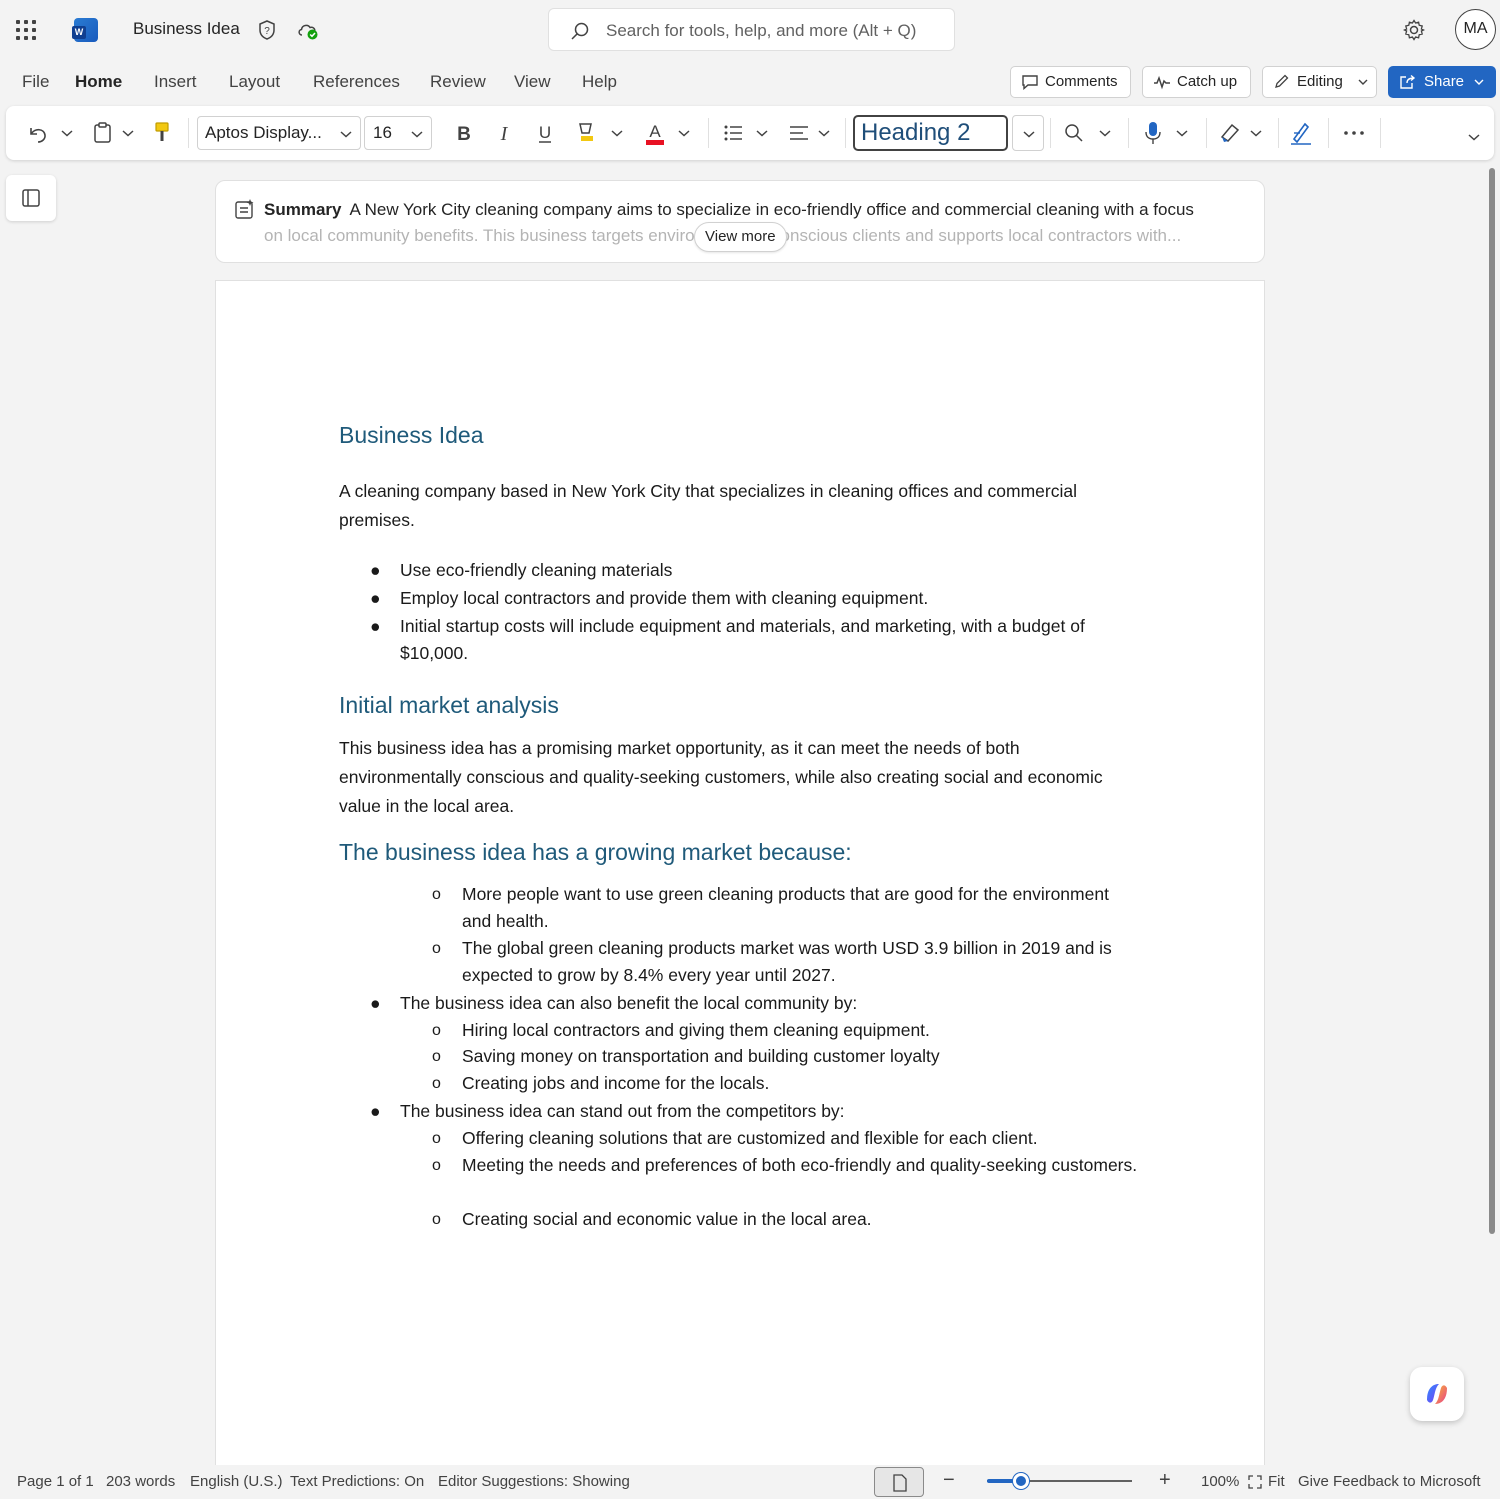 Image resolution: width=1500 pixels, height=1499 pixels. Describe the element at coordinates (356, 82) in the screenshot. I see `tab-references: References` at that location.